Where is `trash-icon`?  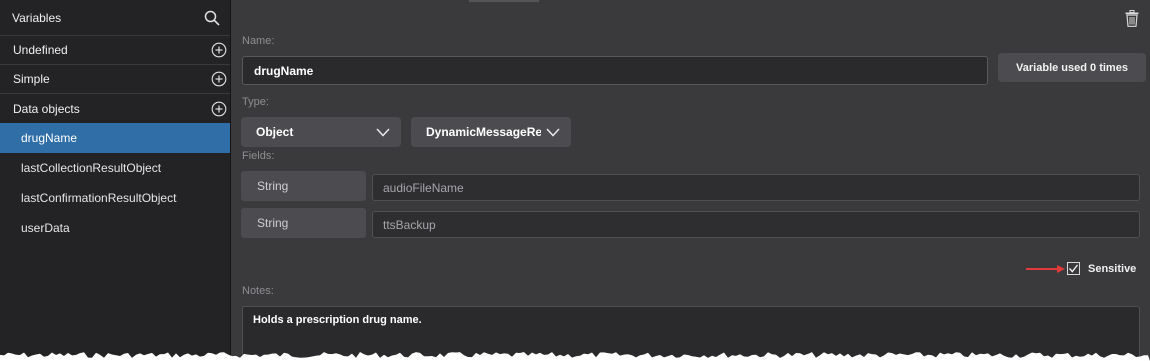 trash-icon is located at coordinates (1133, 19).